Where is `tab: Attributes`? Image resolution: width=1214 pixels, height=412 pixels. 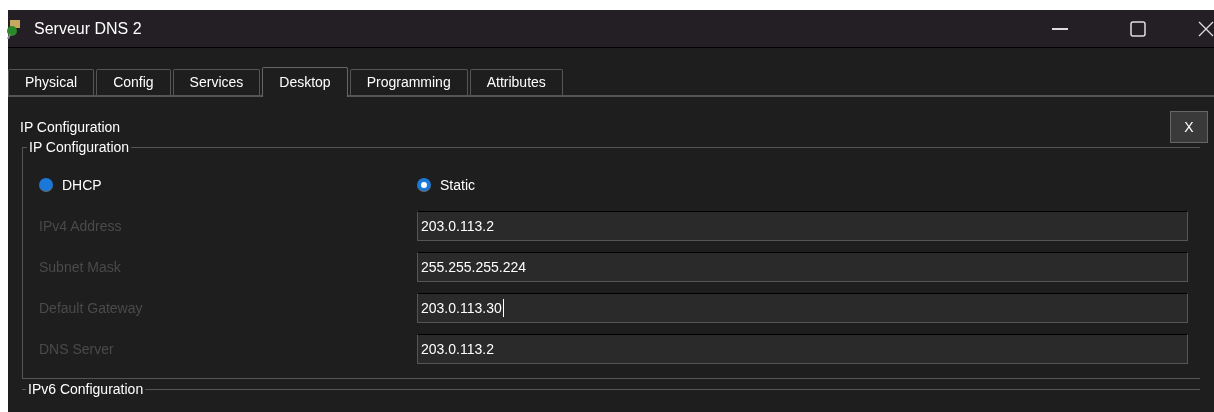 tab: Attributes is located at coordinates (516, 82).